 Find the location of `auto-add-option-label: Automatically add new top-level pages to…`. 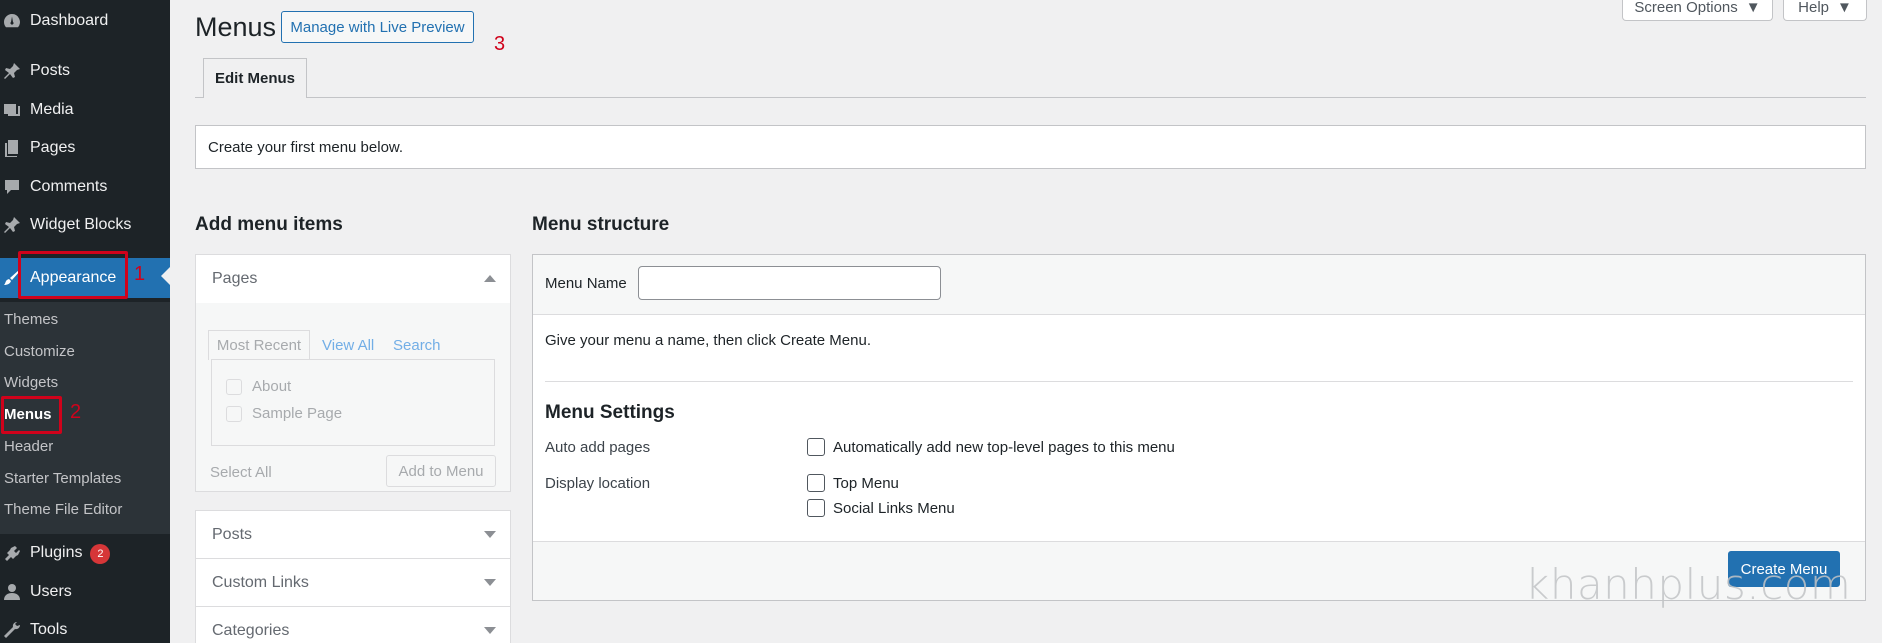

auto-add-option-label: Automatically add new top-level pages to… is located at coordinates (1004, 447).